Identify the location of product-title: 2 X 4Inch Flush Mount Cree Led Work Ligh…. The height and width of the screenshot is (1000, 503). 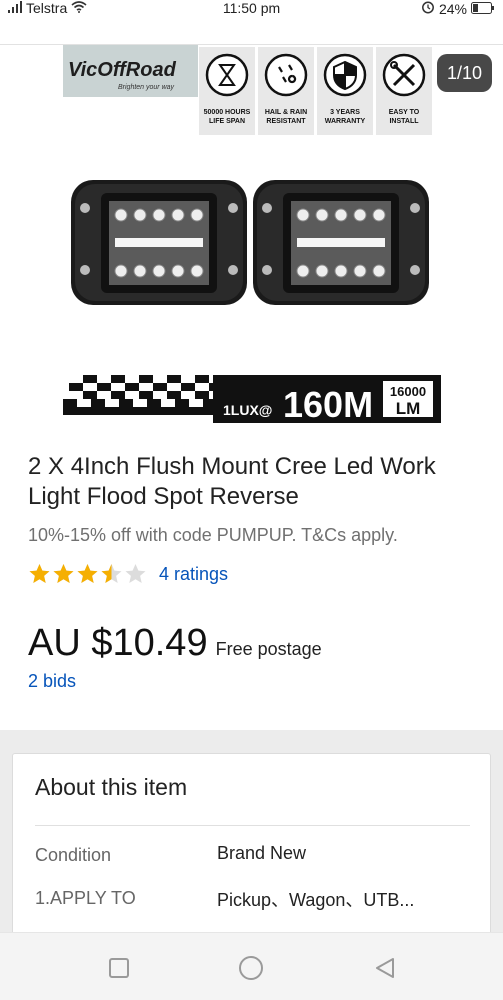
(232, 481).